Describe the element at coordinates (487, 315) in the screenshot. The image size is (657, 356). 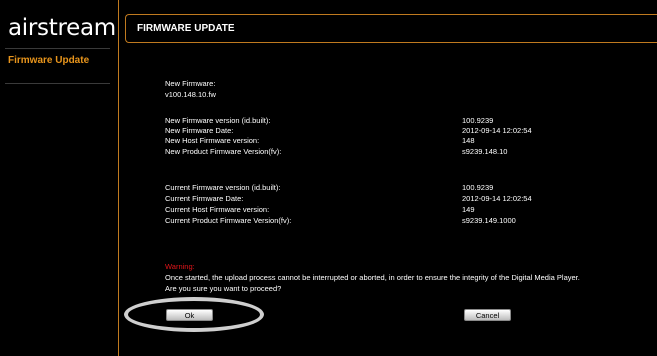
I see `cancel-button: Cancel` at that location.